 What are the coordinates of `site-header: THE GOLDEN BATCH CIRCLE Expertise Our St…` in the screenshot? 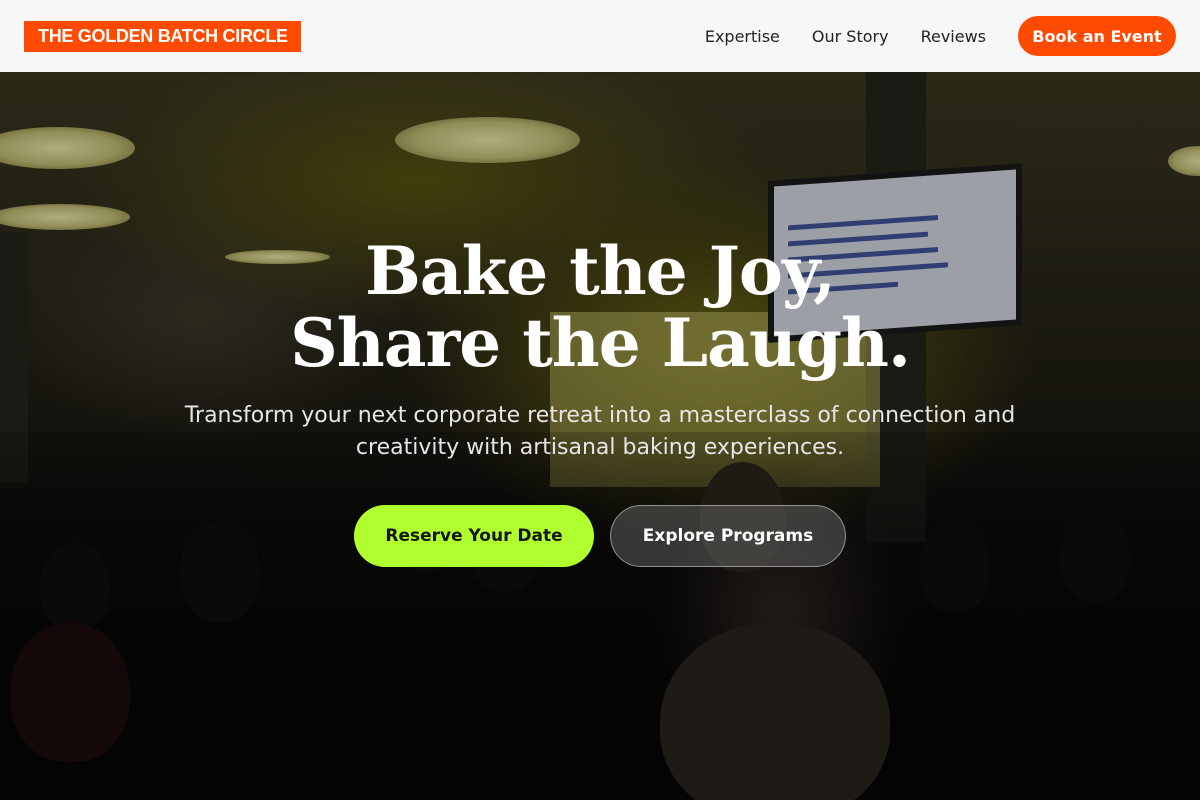 It's located at (600, 36).